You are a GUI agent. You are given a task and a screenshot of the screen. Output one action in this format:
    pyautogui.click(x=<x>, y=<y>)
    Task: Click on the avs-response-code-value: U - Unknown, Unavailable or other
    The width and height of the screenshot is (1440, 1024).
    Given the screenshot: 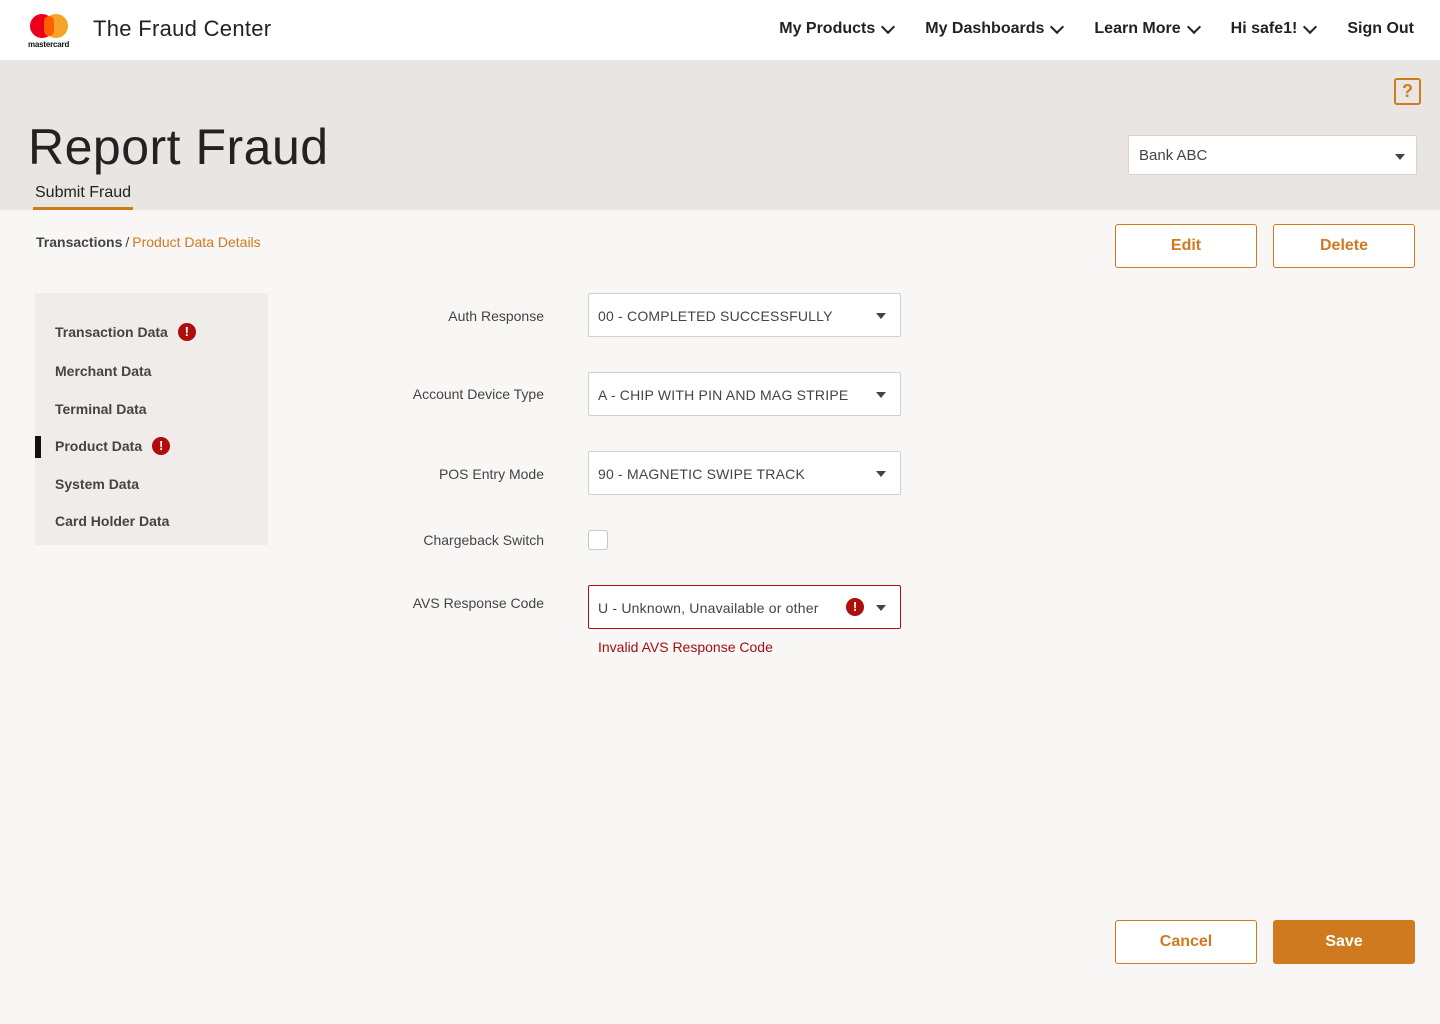 What is the action you would take?
    pyautogui.click(x=708, y=608)
    